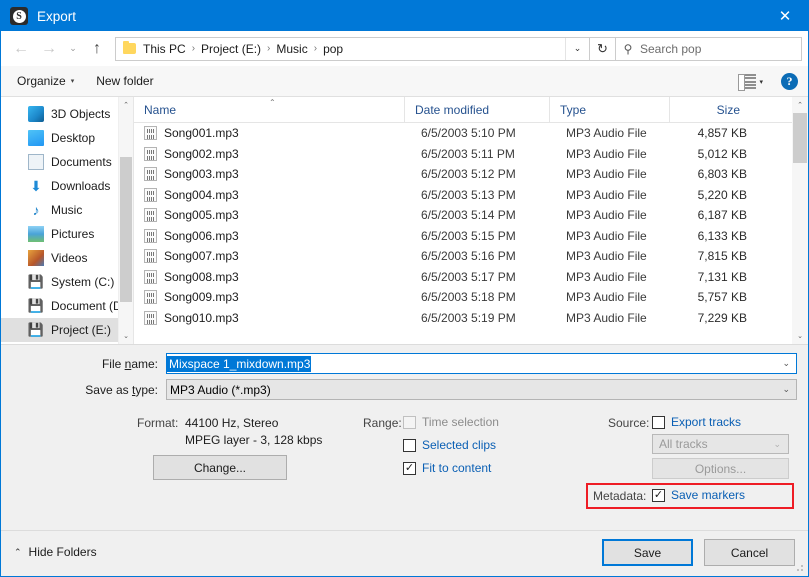  Describe the element at coordinates (768, 81) in the screenshot. I see `command-bar-right: ▾ ?` at that location.